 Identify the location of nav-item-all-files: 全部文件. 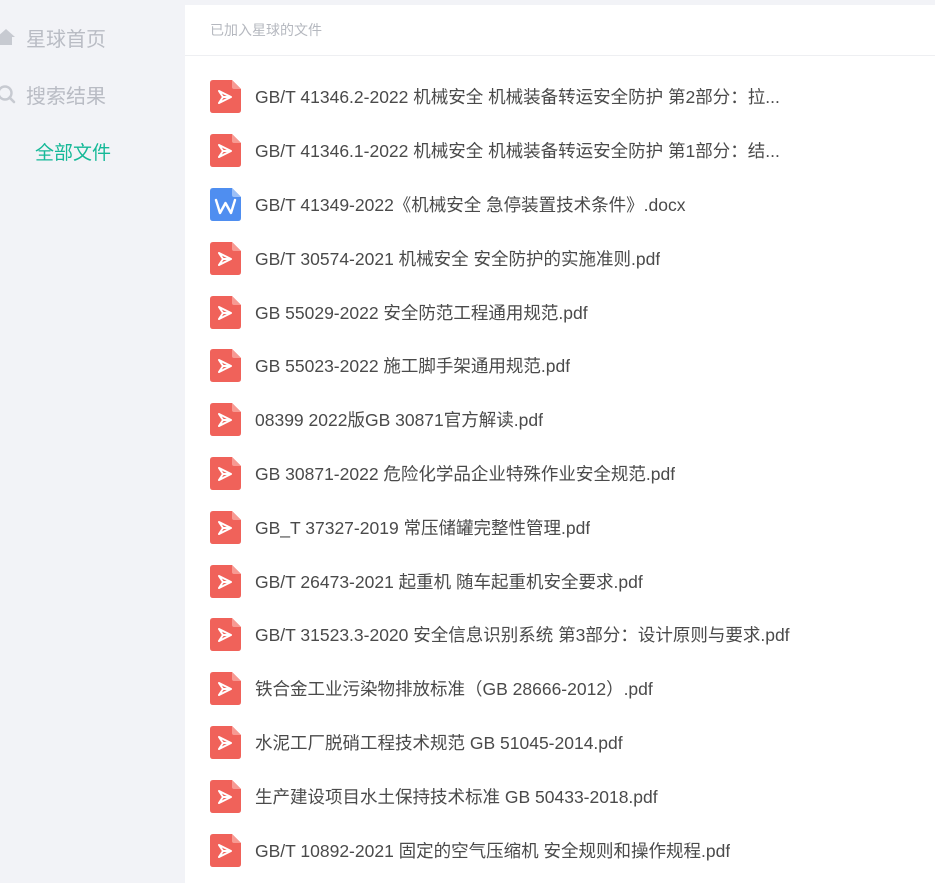
(73, 151).